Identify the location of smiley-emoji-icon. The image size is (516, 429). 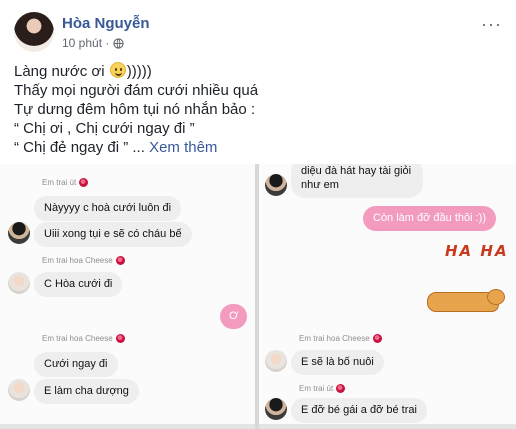
(117, 70).